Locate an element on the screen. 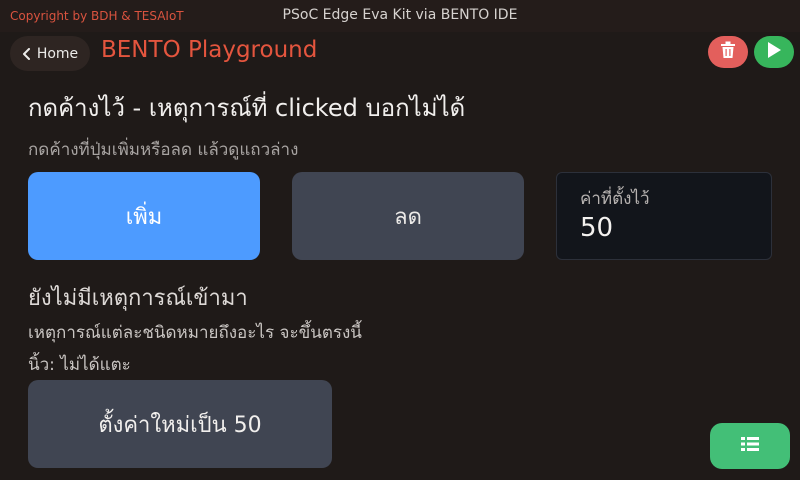 This screenshot has height=480, width=800. window-title: PSoC Edge Eva Kit via BENTO IDE is located at coordinates (400, 15).